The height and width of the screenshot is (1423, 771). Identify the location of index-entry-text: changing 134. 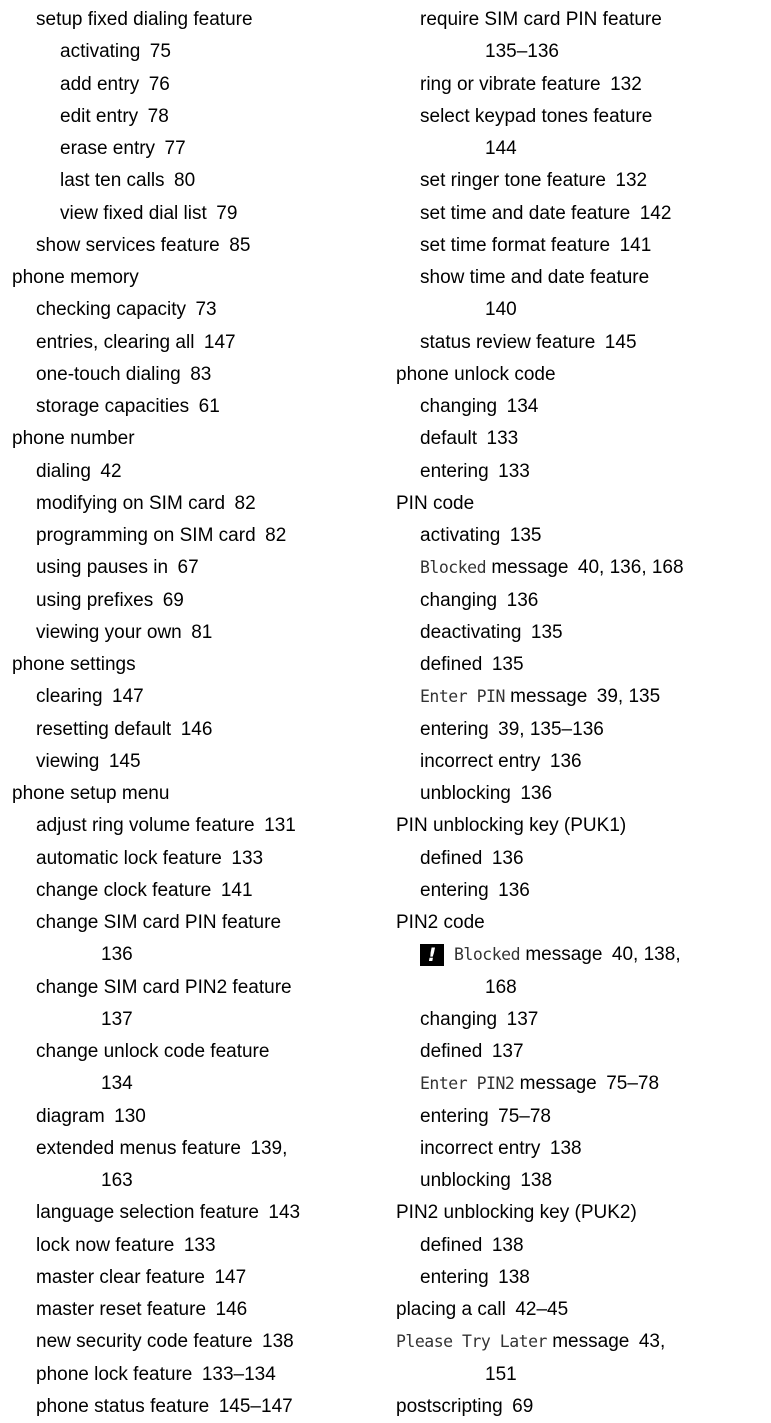
(479, 406).